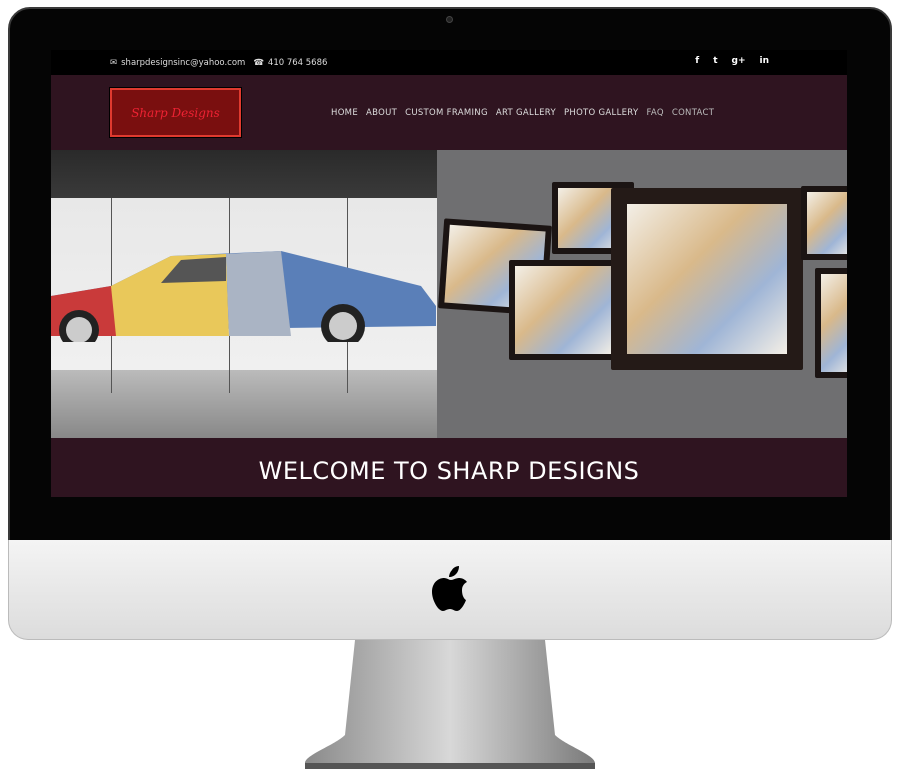 This screenshot has width=900, height=784. Describe the element at coordinates (449, 588) in the screenshot. I see `apple-logo-icon` at that location.